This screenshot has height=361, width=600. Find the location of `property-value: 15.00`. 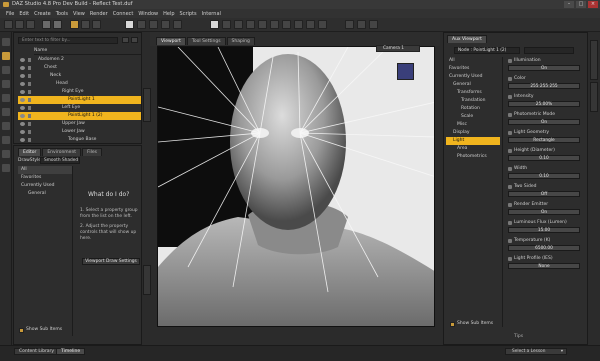

property-value: 15.00 is located at coordinates (544, 230).